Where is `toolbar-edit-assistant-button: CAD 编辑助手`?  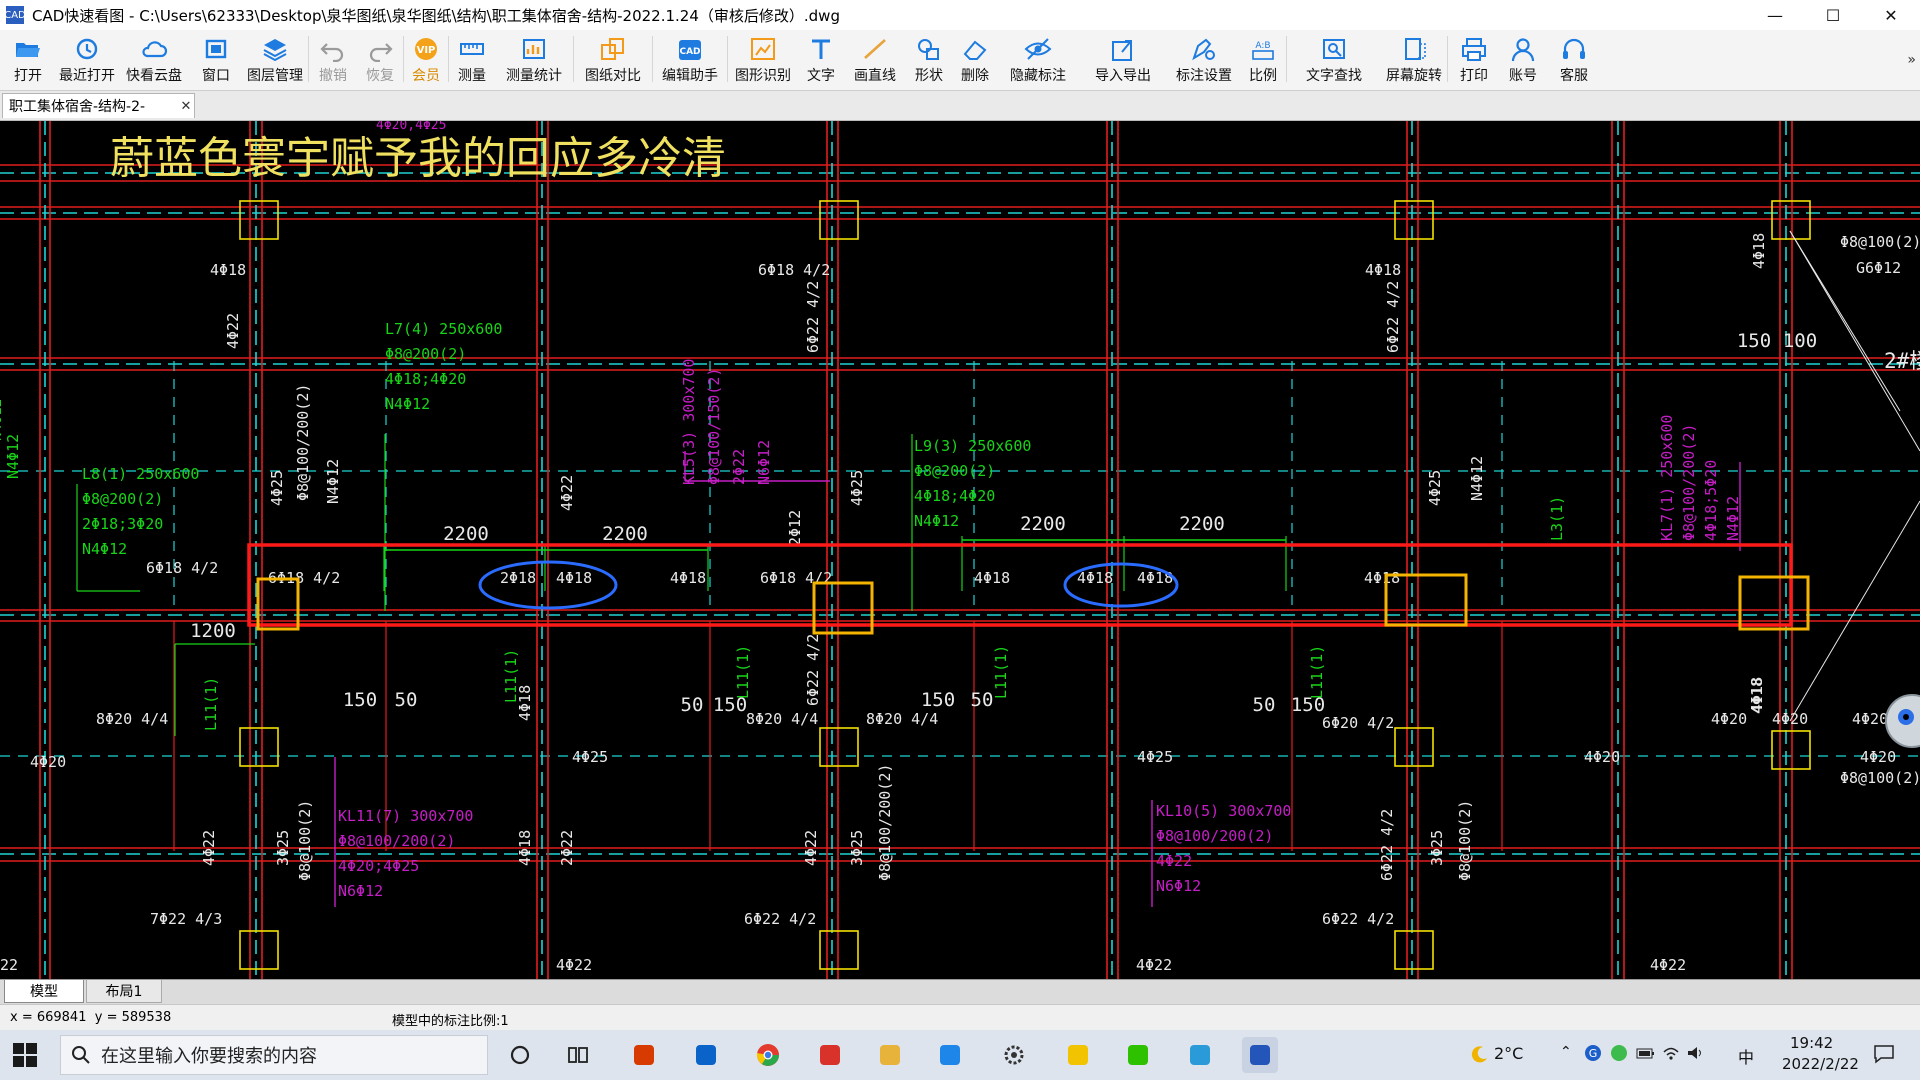
toolbar-edit-assistant-button: CAD 编辑助手 is located at coordinates (690, 57).